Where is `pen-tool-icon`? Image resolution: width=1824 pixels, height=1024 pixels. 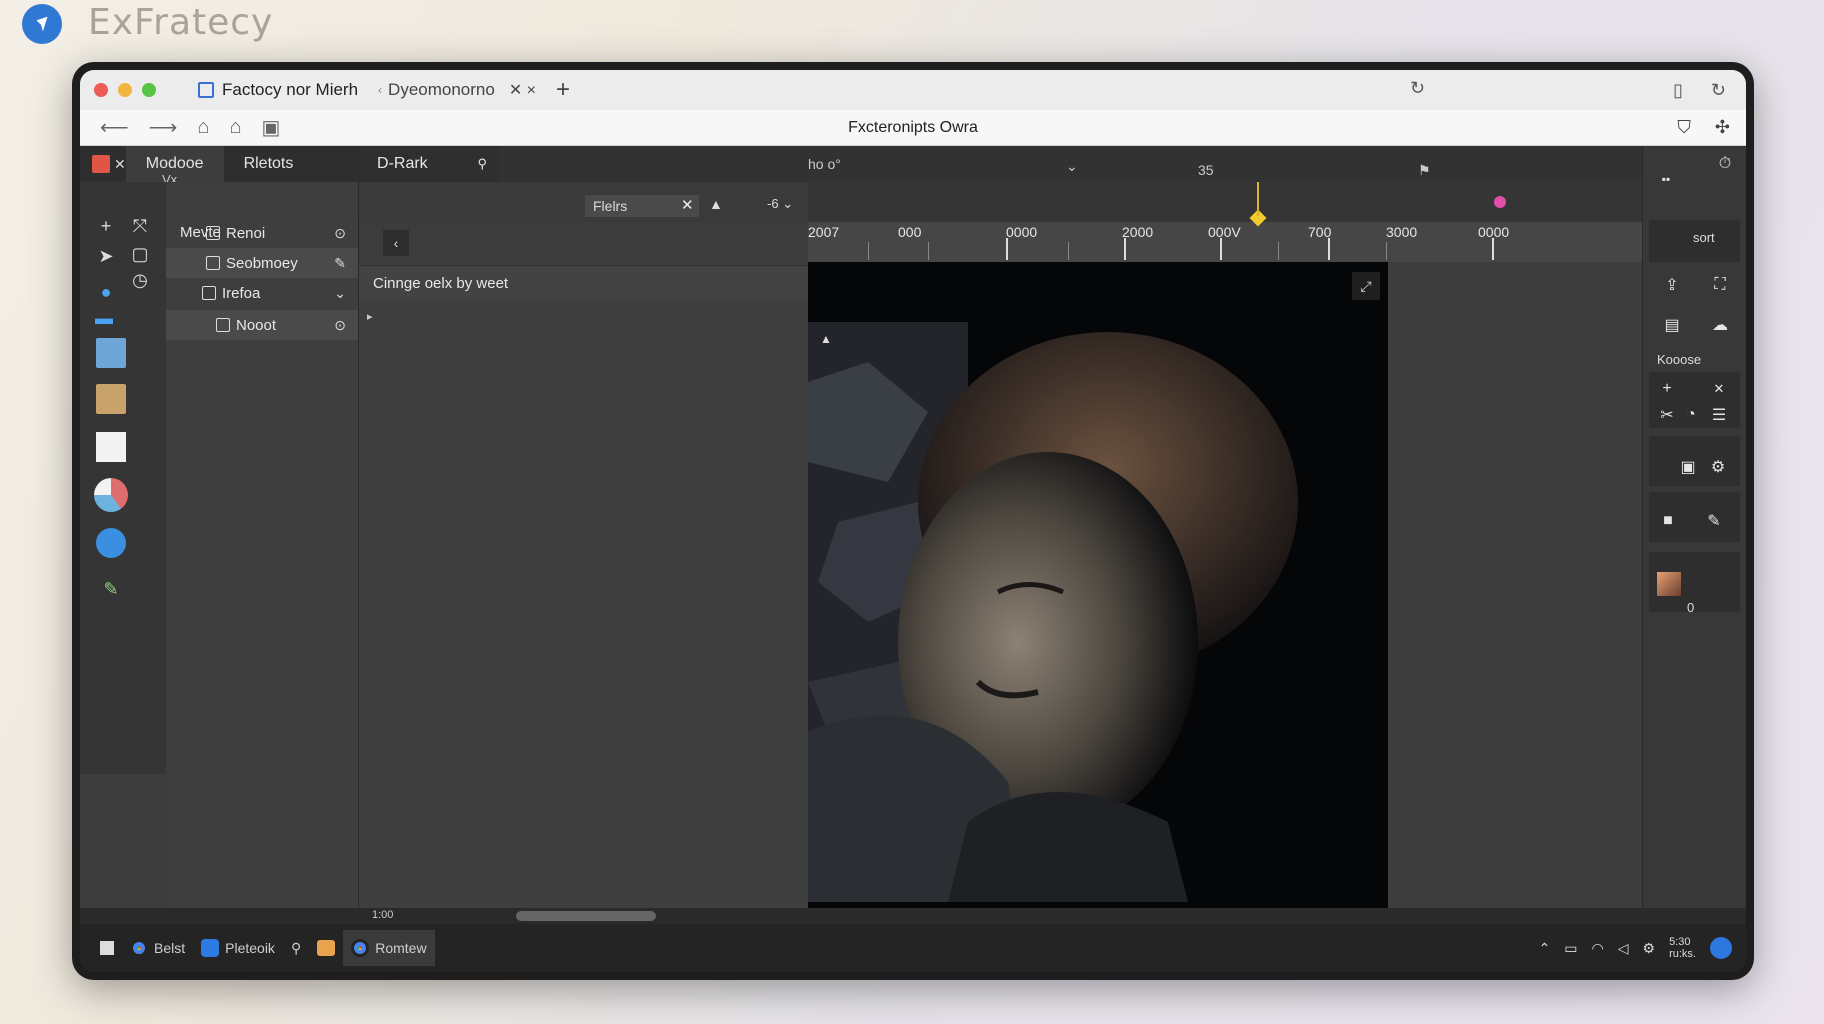
pen-tool-icon is located at coordinates (111, 543).